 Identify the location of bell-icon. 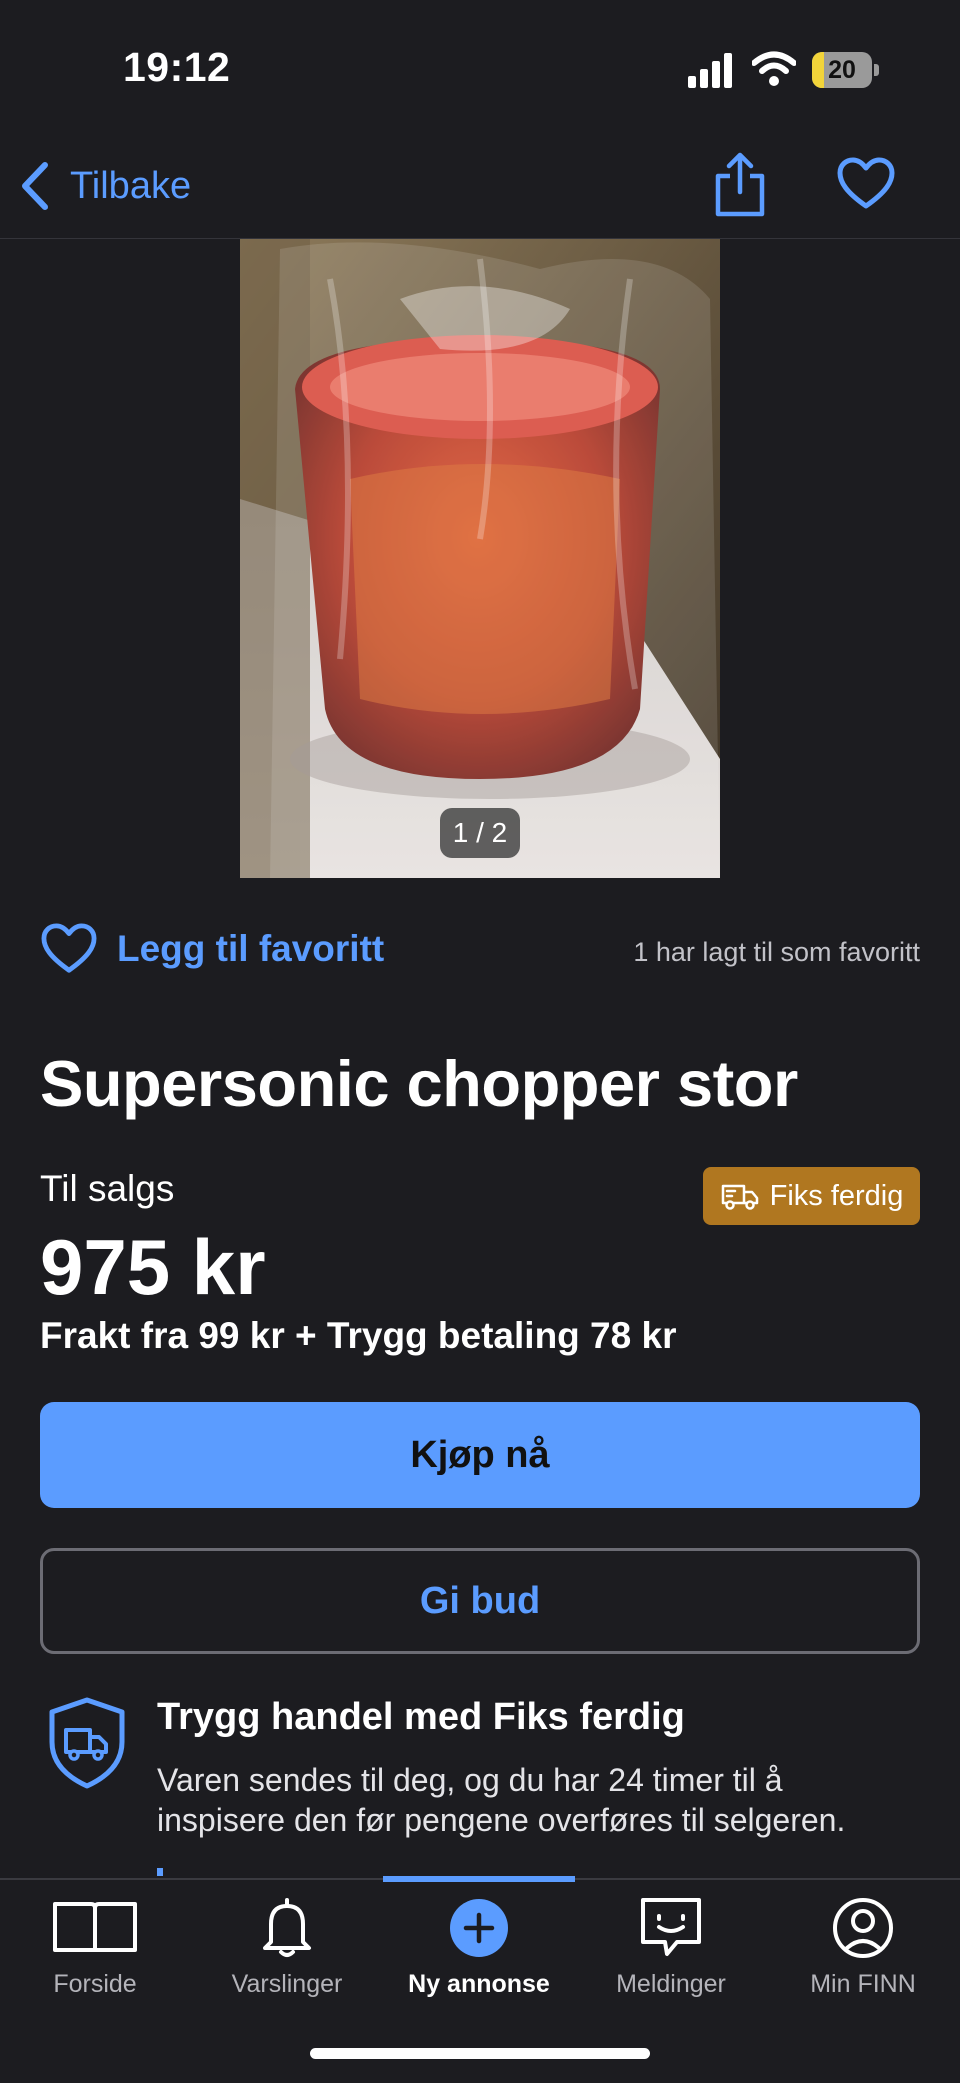
(287, 1927).